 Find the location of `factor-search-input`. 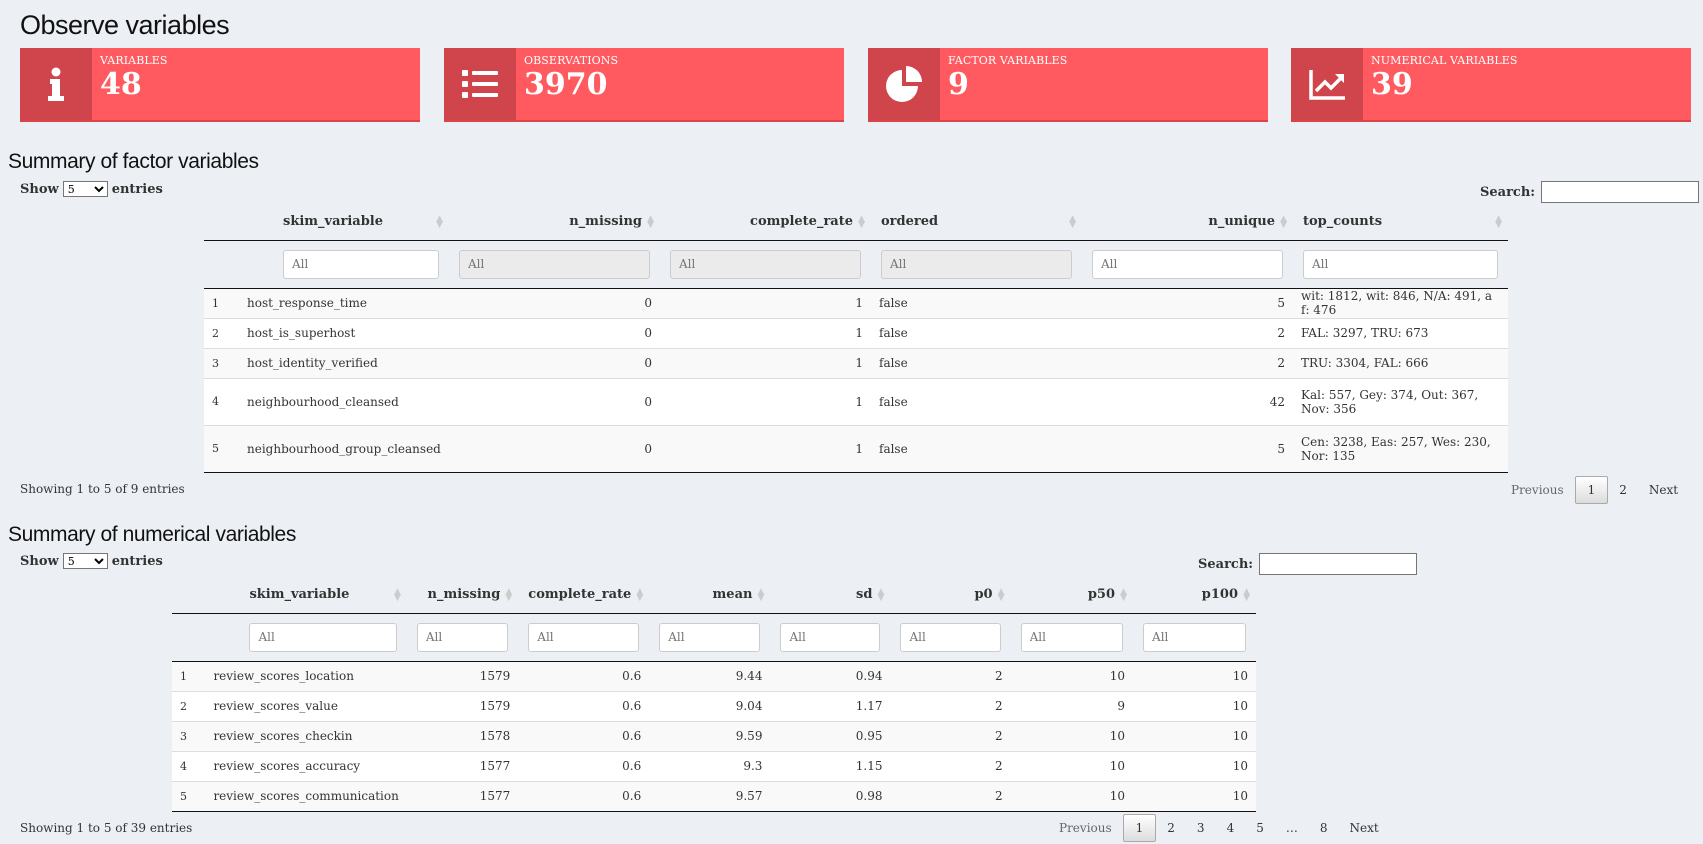

factor-search-input is located at coordinates (1620, 192).